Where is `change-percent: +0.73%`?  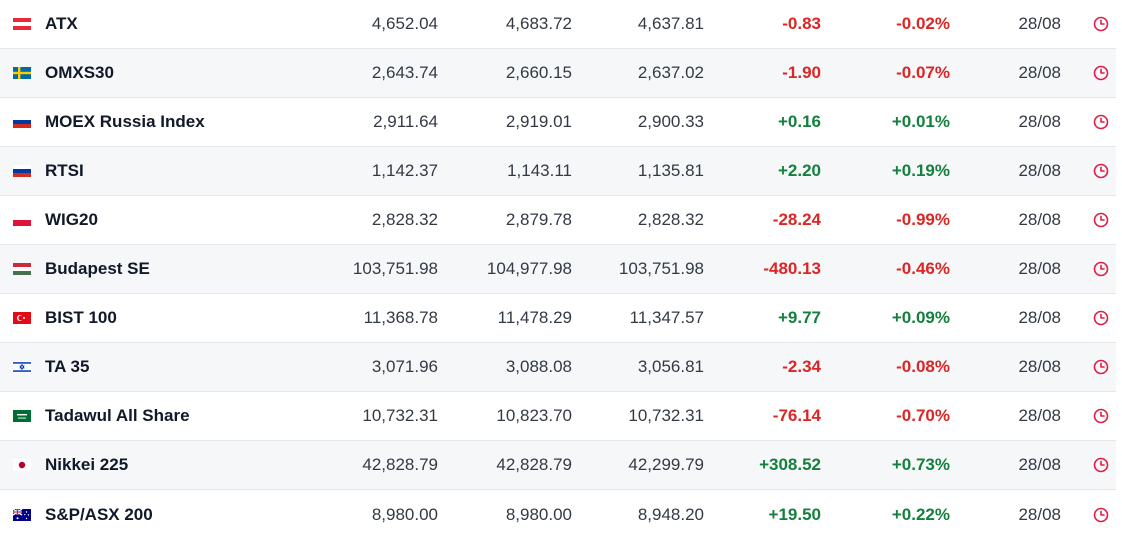 change-percent: +0.73% is located at coordinates (920, 464).